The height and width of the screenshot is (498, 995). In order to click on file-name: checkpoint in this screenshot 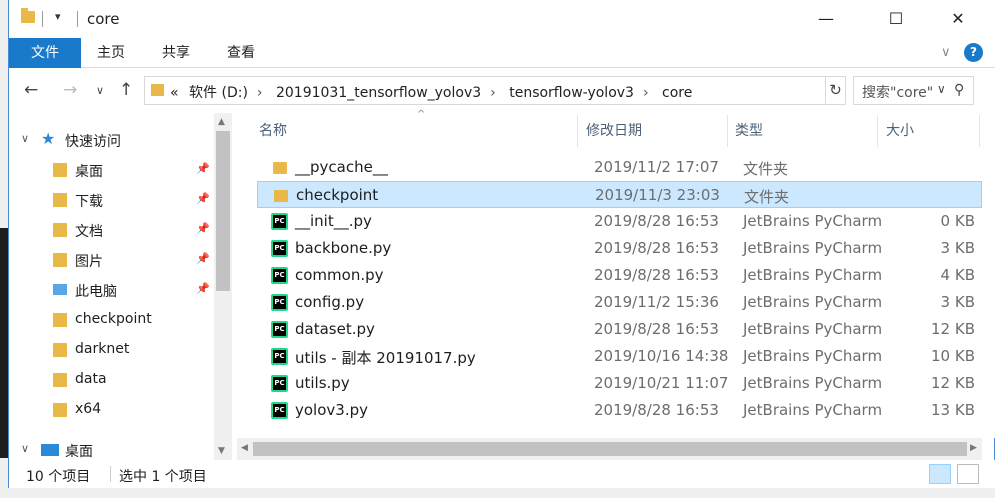, I will do `click(337, 195)`.